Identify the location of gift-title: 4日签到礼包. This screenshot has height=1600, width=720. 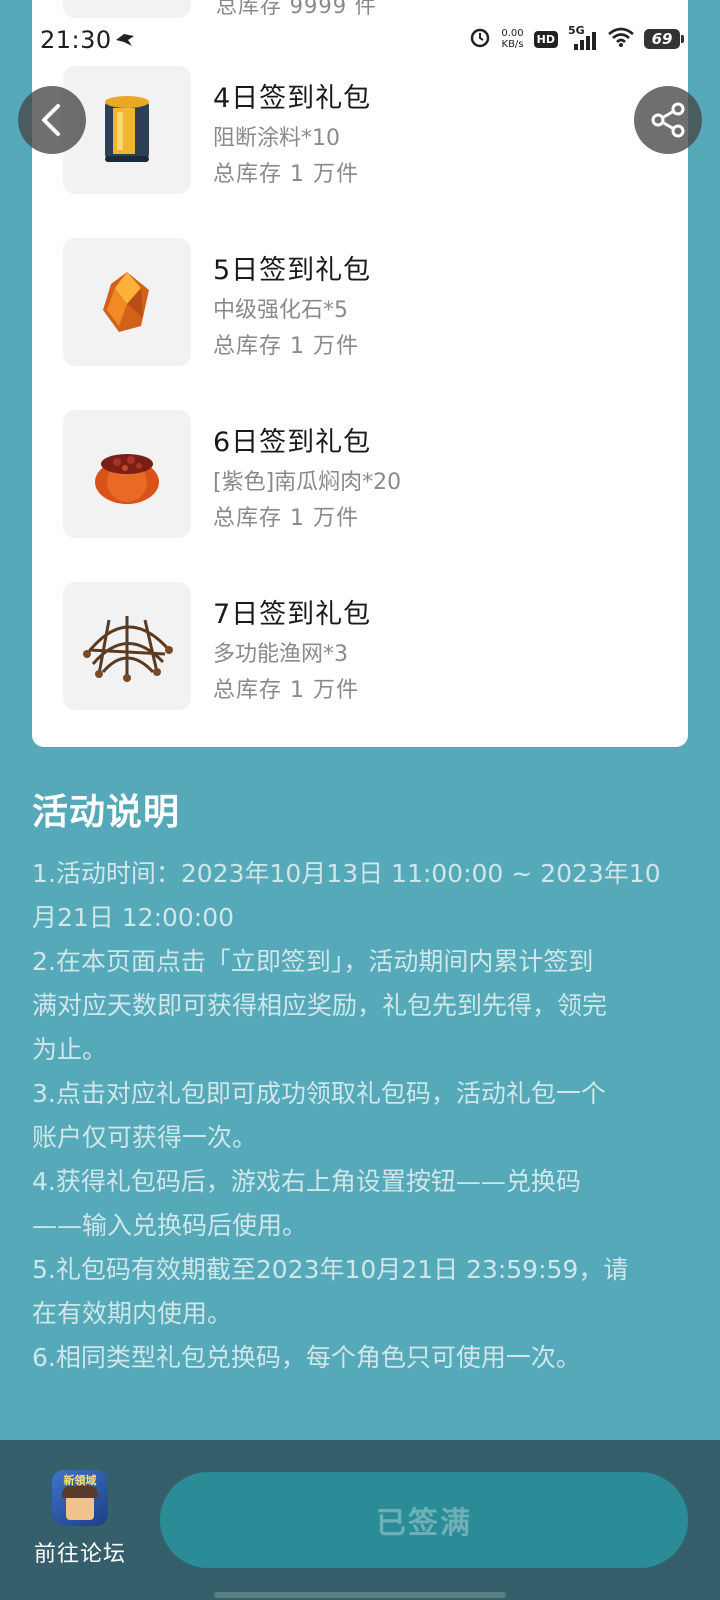
(292, 98).